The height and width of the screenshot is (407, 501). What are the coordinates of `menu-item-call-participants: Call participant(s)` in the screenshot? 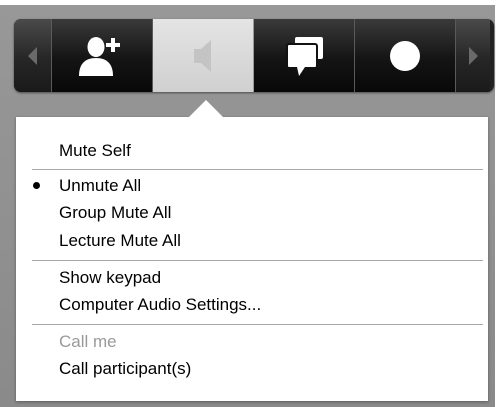 It's located at (125, 369).